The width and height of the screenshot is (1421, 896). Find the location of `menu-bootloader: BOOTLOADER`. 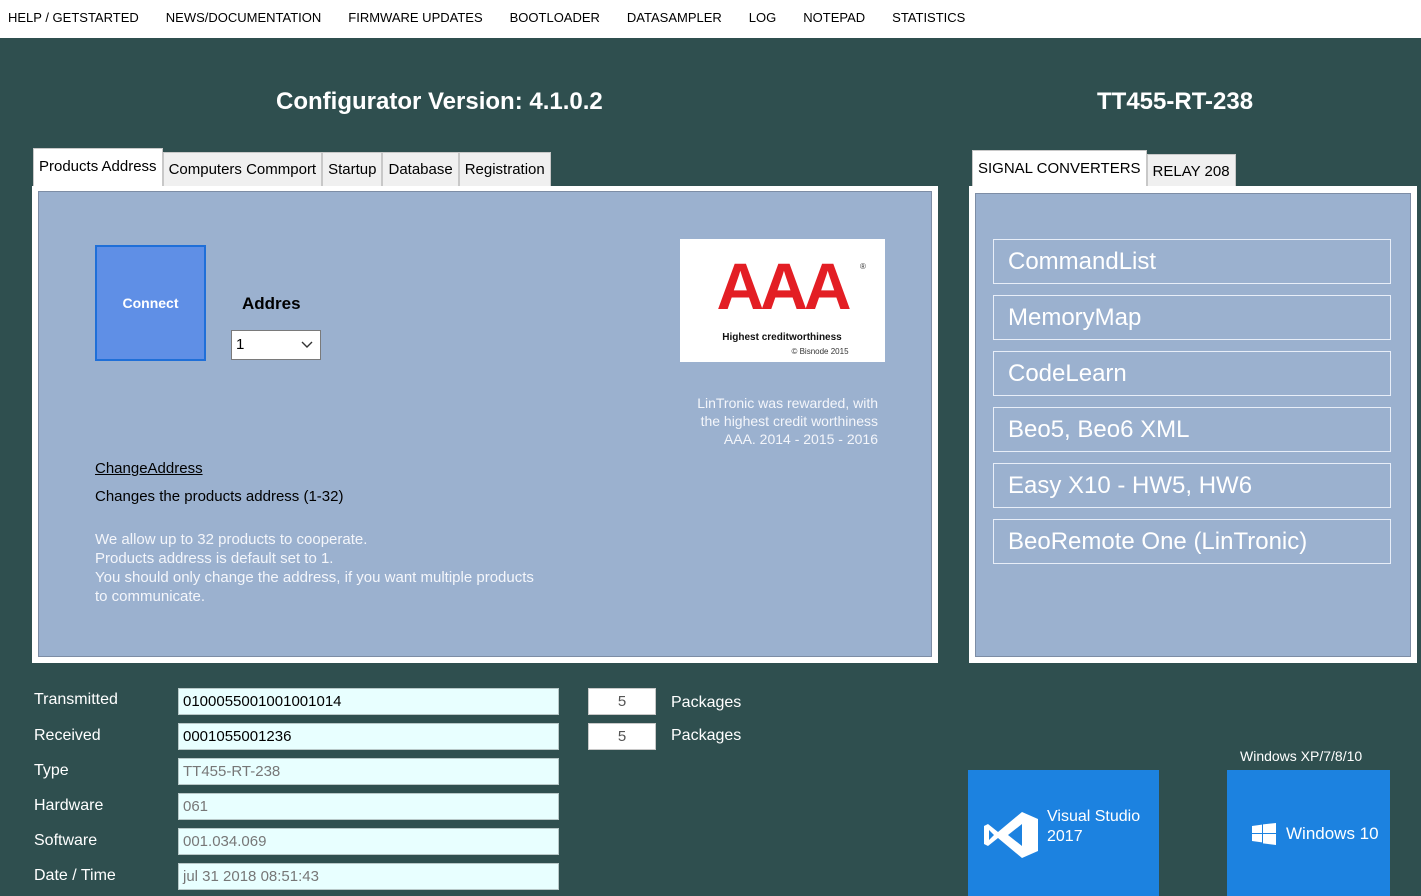

menu-bootloader: BOOTLOADER is located at coordinates (555, 12).